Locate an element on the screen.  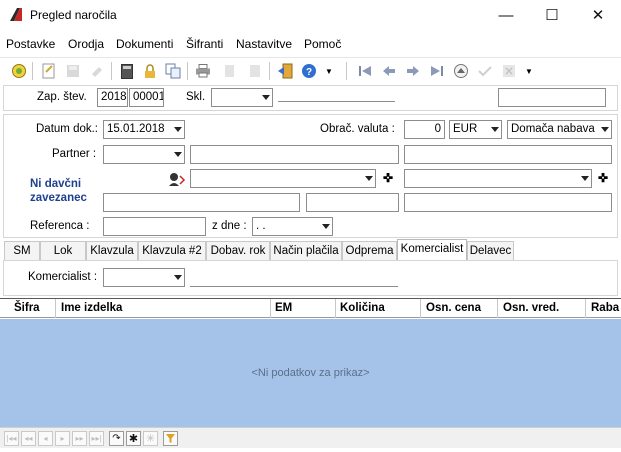
nav-refresh-icon: ↷ is located at coordinates (116, 438).